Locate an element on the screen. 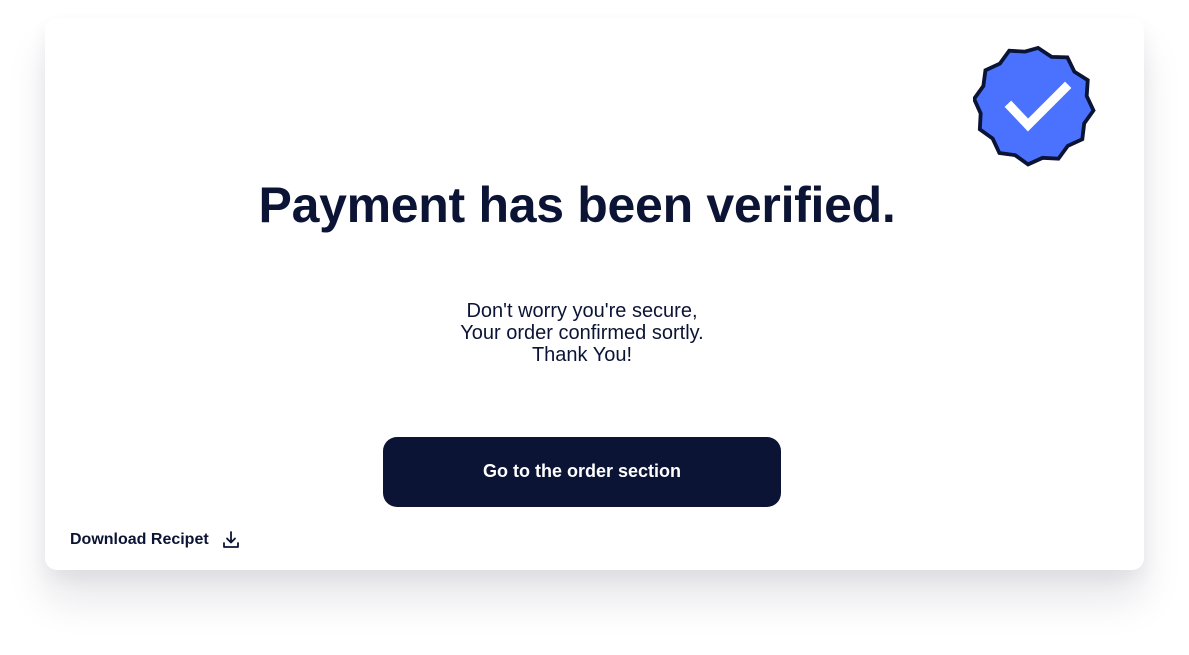  page-title: Payment has been verified. is located at coordinates (577, 205).